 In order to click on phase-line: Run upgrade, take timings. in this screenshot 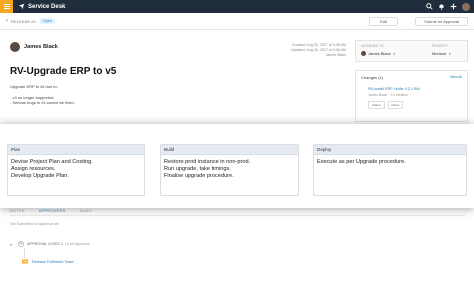, I will do `click(197, 169)`.